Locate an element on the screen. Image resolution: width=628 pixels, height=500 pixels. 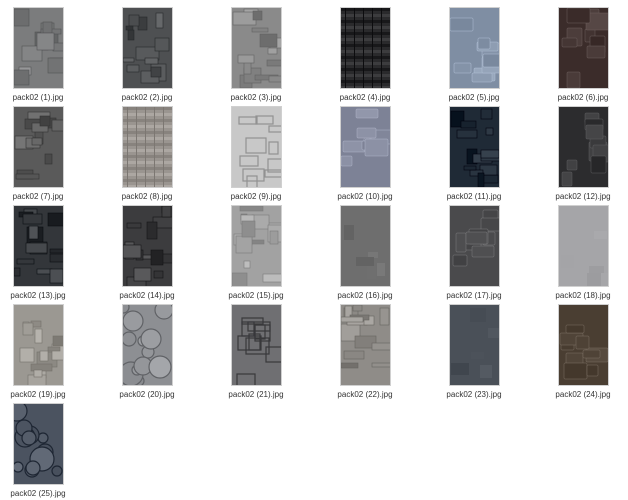
file-item: pack02 (2).jpg is located at coordinates (147, 56).